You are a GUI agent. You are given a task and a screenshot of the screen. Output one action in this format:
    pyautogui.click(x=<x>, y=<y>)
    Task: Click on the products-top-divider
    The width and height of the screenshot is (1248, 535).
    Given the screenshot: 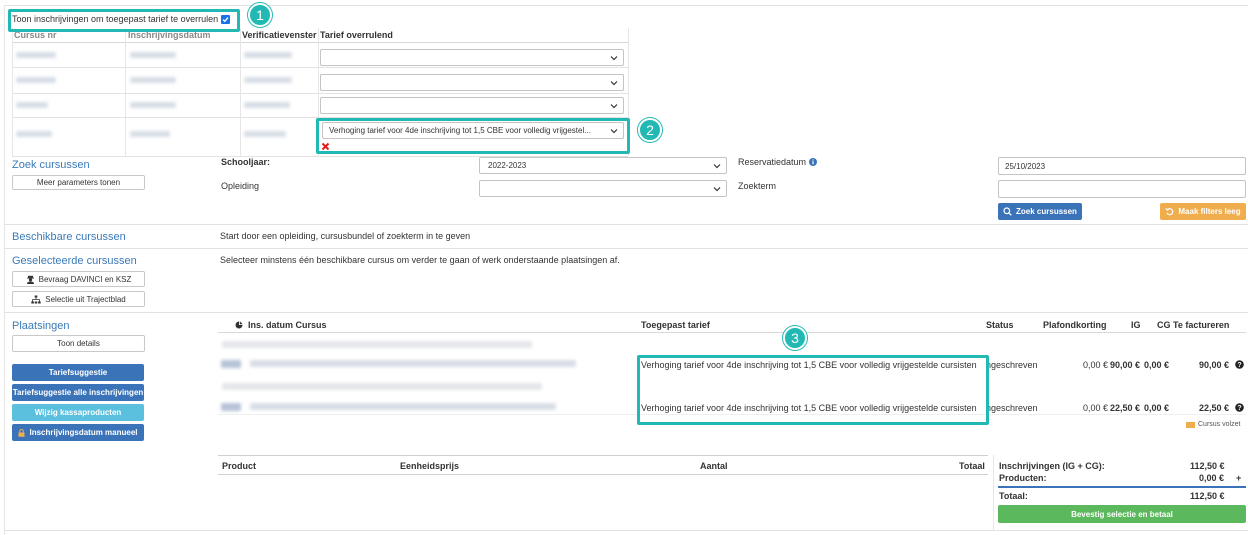 What is the action you would take?
    pyautogui.click(x=603, y=455)
    